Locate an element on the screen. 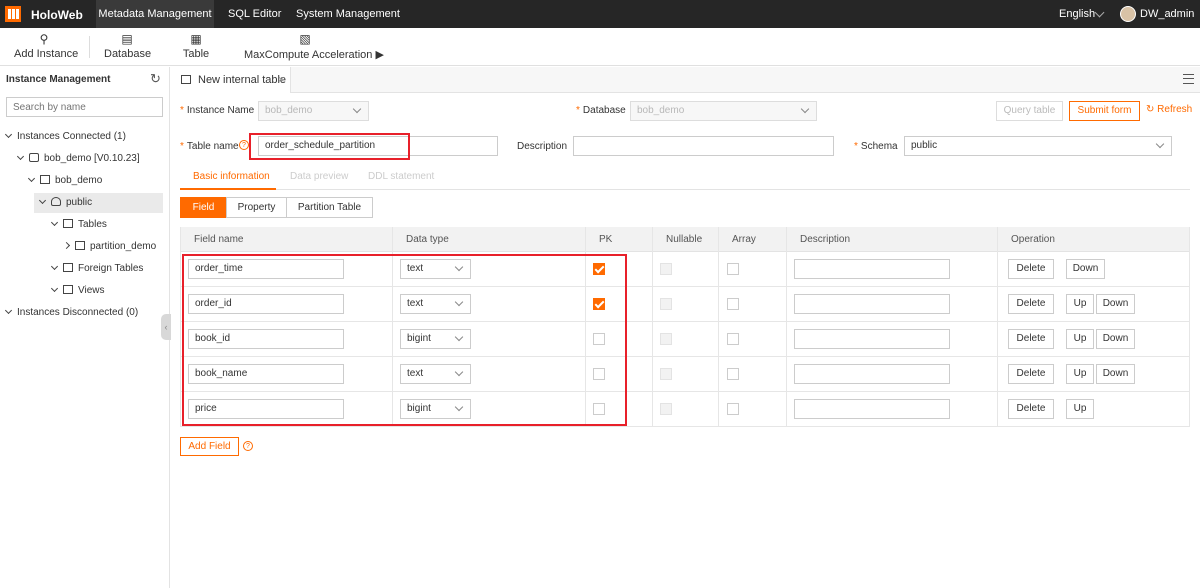 The width and height of the screenshot is (1200, 588). table-button: ▦ Table is located at coordinates (196, 46).